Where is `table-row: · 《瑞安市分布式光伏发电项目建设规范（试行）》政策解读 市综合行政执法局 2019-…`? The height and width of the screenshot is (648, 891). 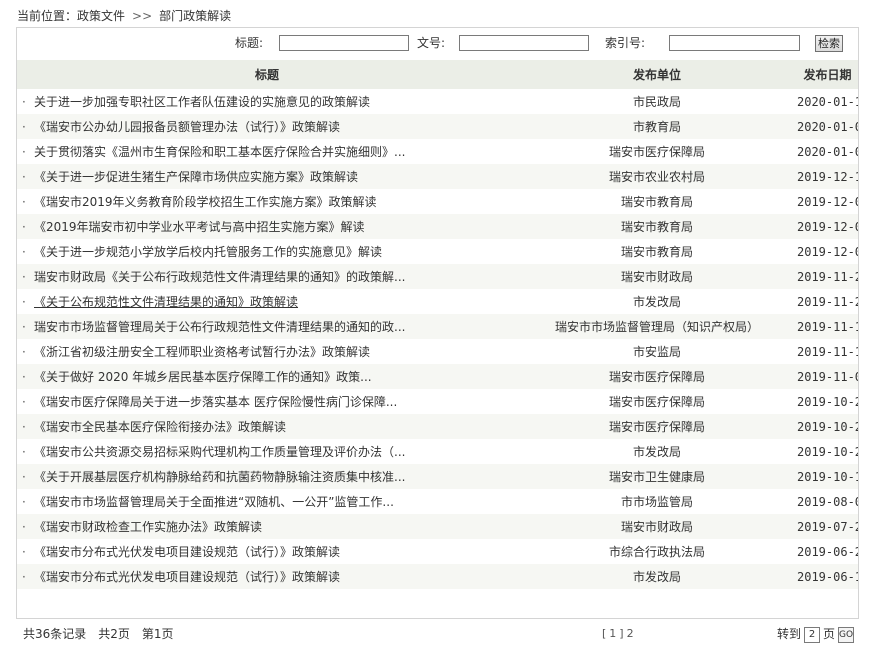 table-row: · 《瑞安市分布式光伏发电项目建设规范（试行）》政策解读 市综合行政执法局 2019-… is located at coordinates (437, 551).